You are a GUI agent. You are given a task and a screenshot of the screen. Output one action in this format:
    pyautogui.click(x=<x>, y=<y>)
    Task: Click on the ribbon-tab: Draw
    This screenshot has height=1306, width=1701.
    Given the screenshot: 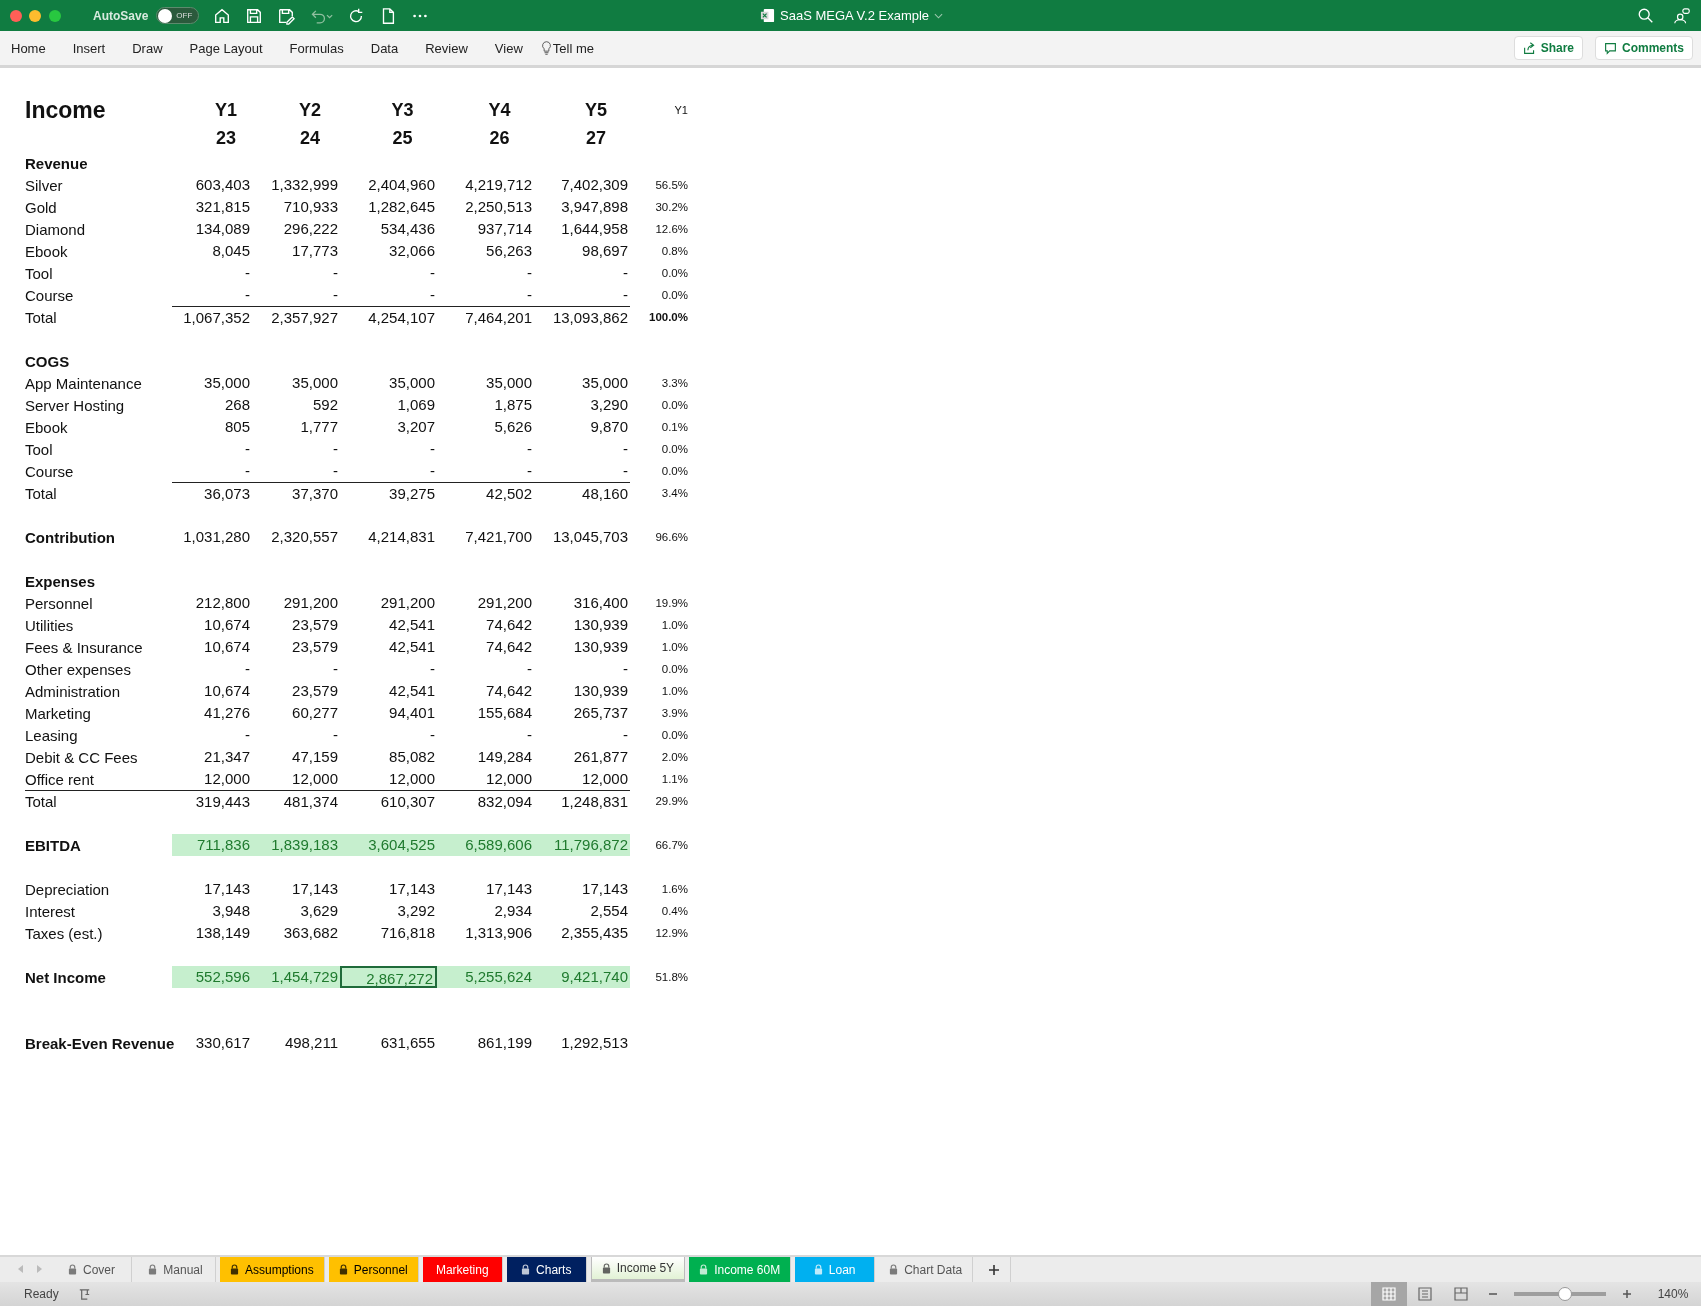 What is the action you would take?
    pyautogui.click(x=147, y=48)
    